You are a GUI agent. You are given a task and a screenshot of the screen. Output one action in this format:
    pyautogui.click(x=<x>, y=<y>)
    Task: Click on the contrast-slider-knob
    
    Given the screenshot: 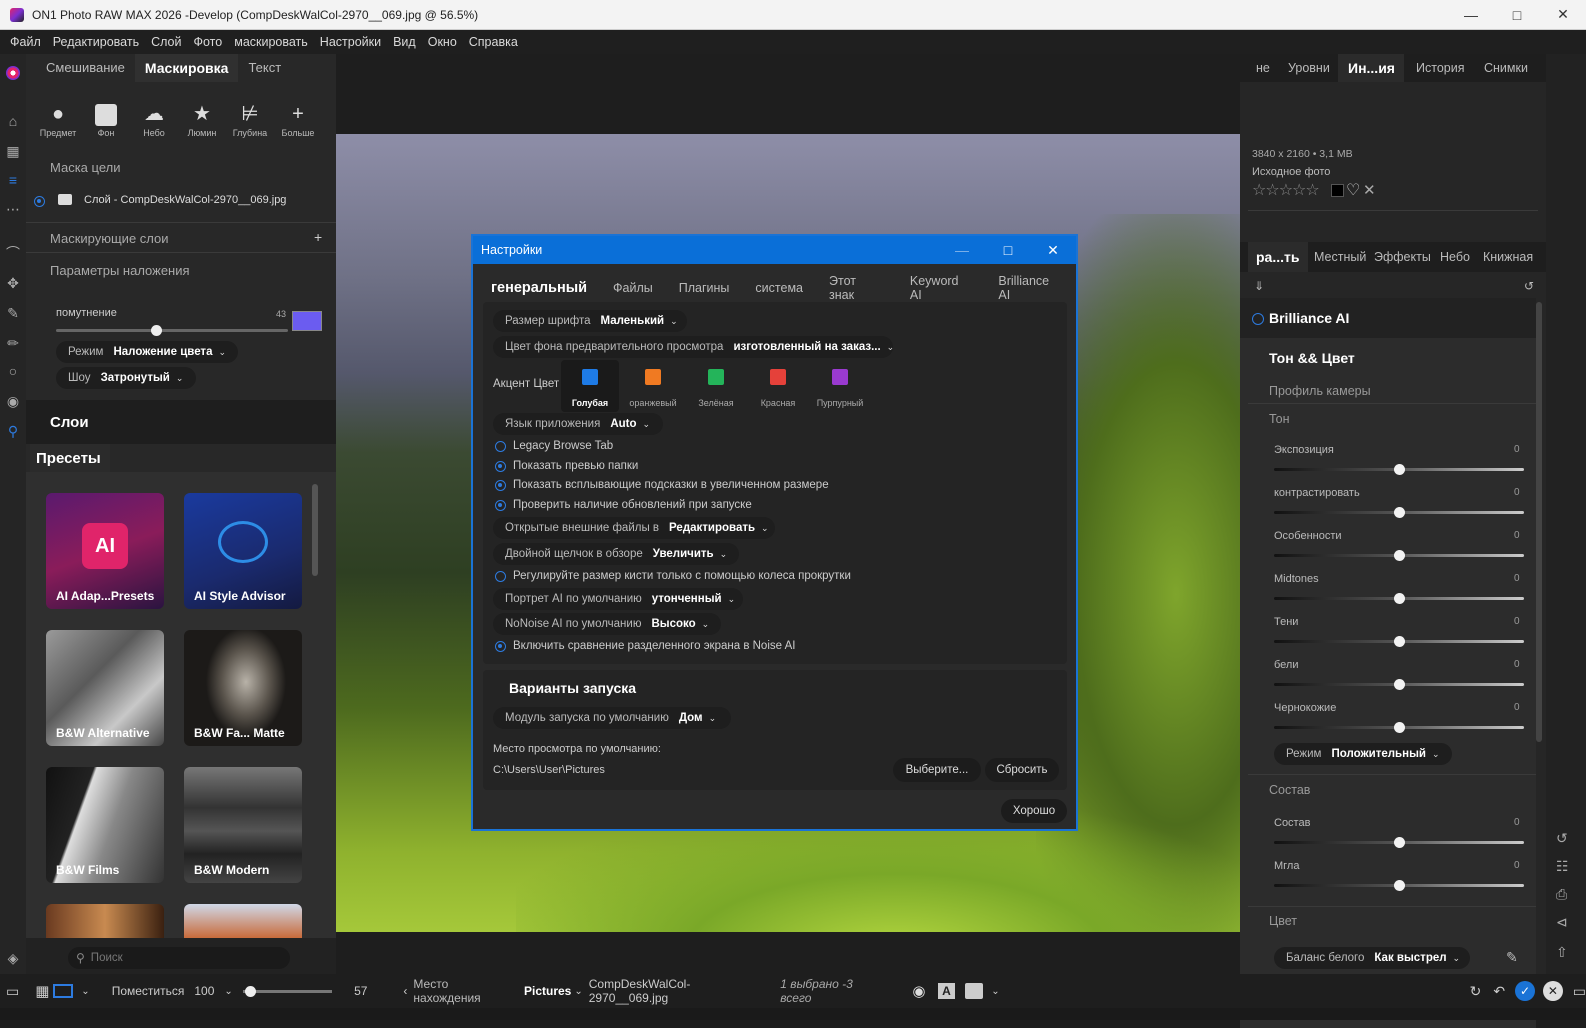 What is the action you would take?
    pyautogui.click(x=1399, y=512)
    